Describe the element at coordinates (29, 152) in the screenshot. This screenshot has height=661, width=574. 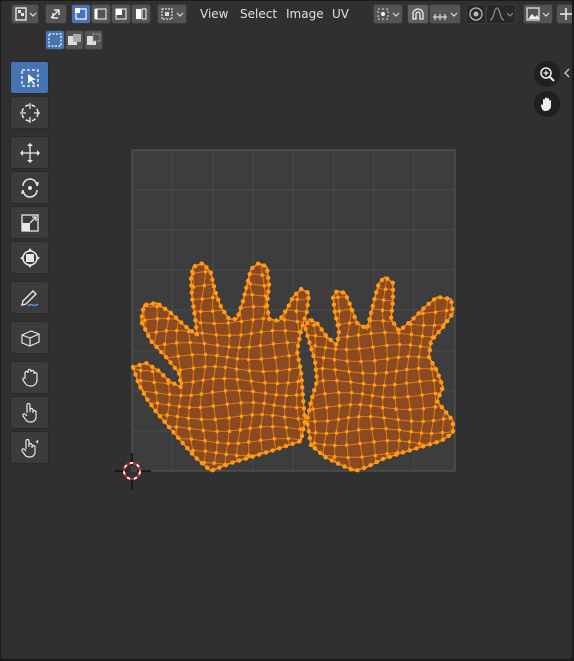
I see `tool-move` at that location.